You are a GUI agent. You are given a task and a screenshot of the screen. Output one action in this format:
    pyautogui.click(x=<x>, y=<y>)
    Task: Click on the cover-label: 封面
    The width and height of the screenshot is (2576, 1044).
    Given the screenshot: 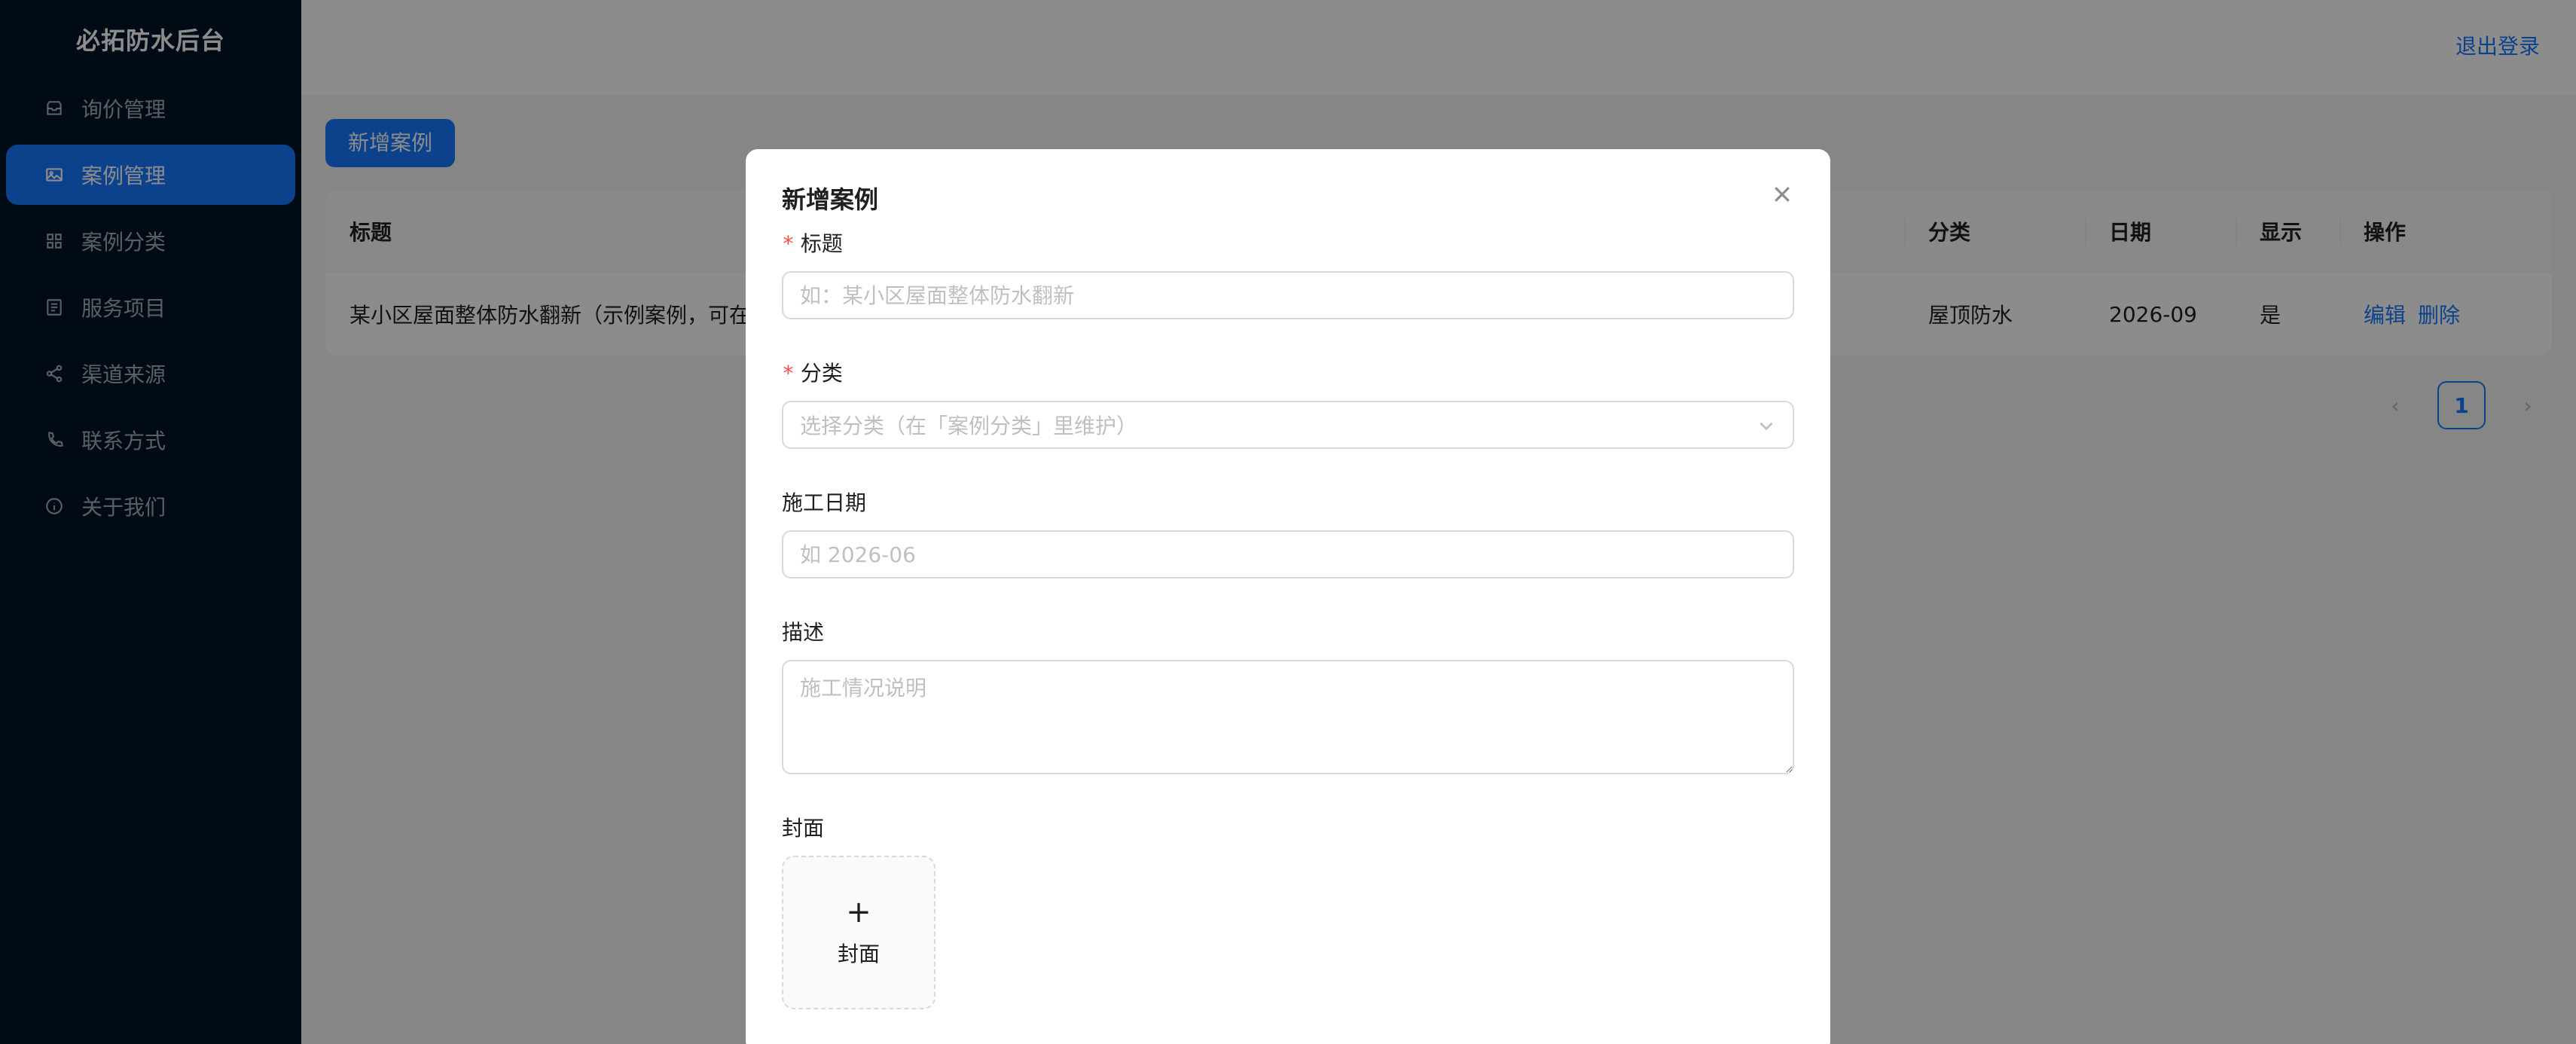 What is the action you would take?
    pyautogui.click(x=804, y=829)
    